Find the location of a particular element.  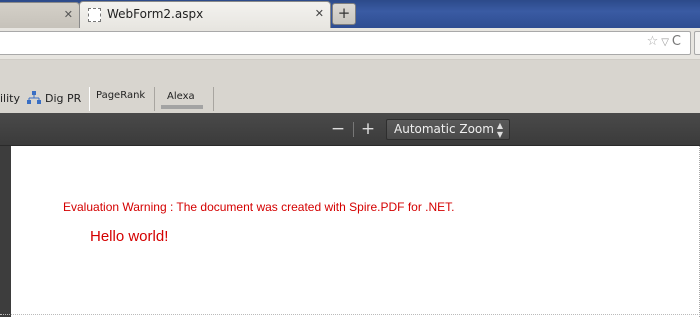

bookmark-alexa: Alexa is located at coordinates (181, 96).